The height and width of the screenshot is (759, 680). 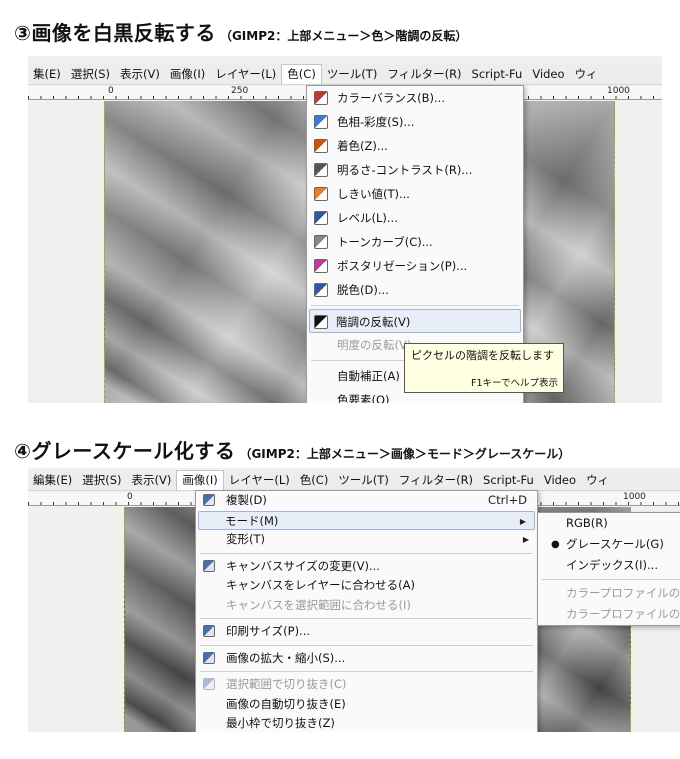 I want to click on tooltip-text: ピクセルの階調を反転します, so click(x=482, y=355).